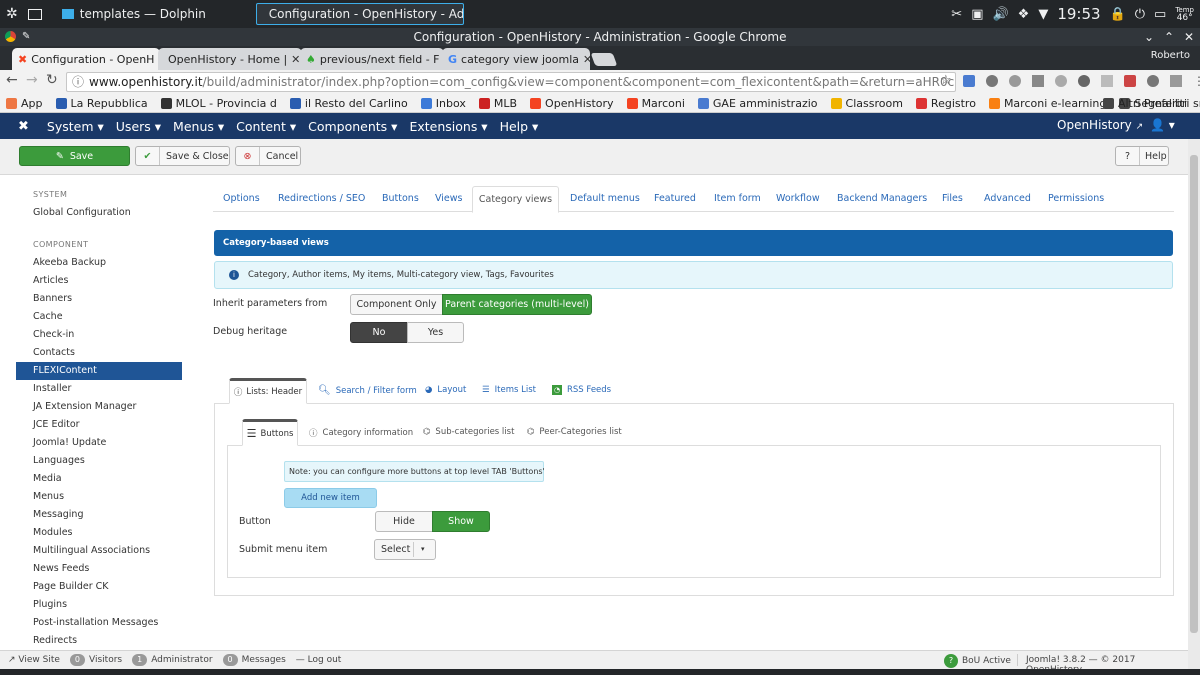  Describe the element at coordinates (372, 59) in the screenshot. I see `browser-tab-previous-next: ♠ previous/next field - F ✕` at that location.